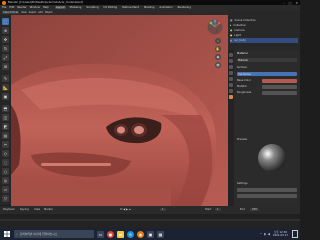 This screenshot has height=240, width=320. Describe the element at coordinates (149, 7) in the screenshot. I see `tab-shading: Shading` at that location.